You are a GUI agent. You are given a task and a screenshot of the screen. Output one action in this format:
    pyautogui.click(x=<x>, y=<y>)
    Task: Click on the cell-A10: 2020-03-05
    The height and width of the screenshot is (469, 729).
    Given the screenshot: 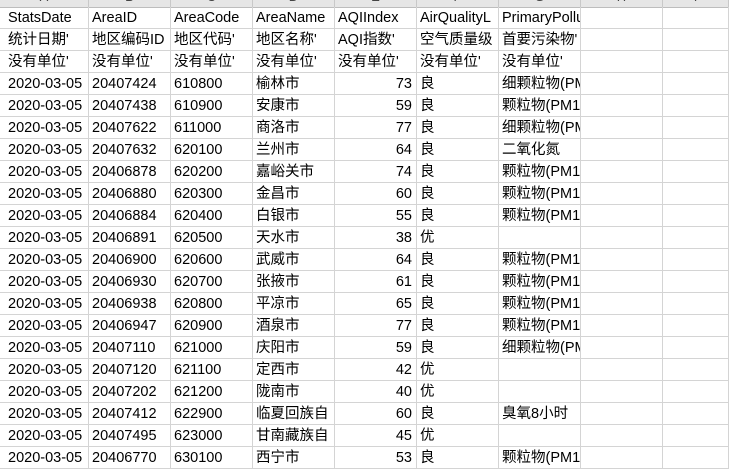 What is the action you would take?
    pyautogui.click(x=44, y=216)
    